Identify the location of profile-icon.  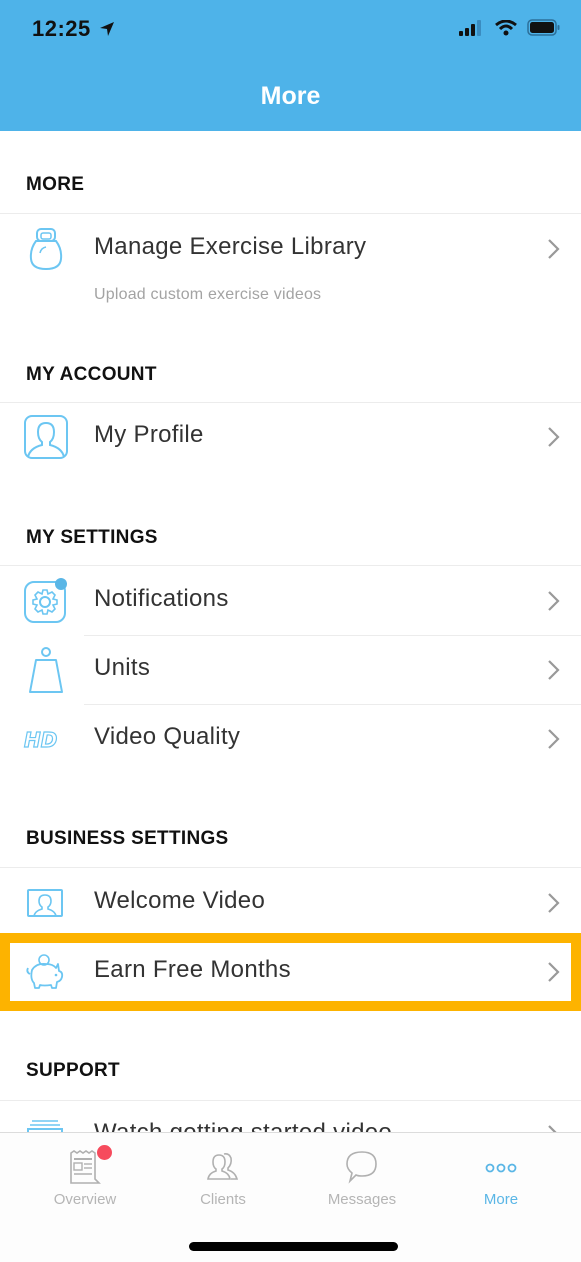
(46, 437).